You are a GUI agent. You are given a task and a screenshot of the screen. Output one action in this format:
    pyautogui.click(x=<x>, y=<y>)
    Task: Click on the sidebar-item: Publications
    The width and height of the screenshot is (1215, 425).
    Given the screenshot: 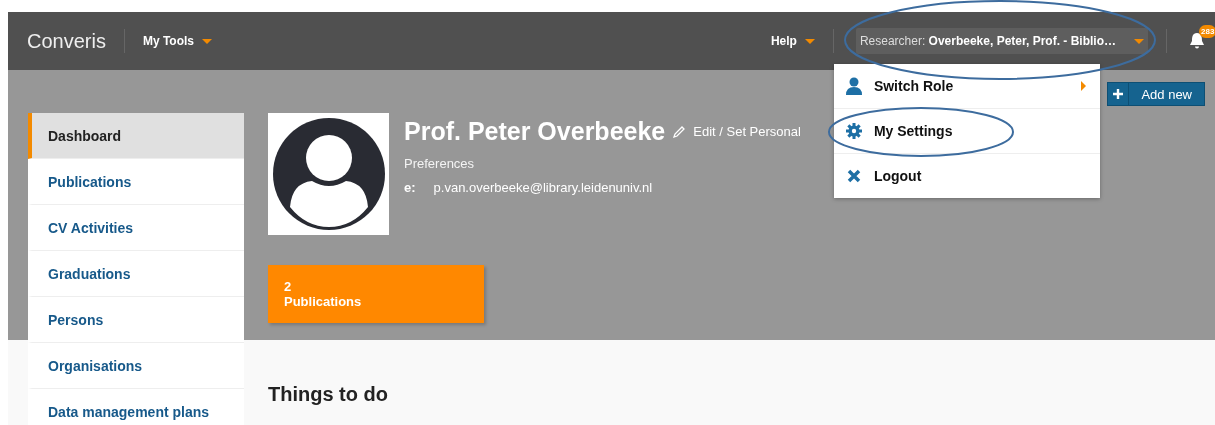 What is the action you would take?
    pyautogui.click(x=136, y=182)
    